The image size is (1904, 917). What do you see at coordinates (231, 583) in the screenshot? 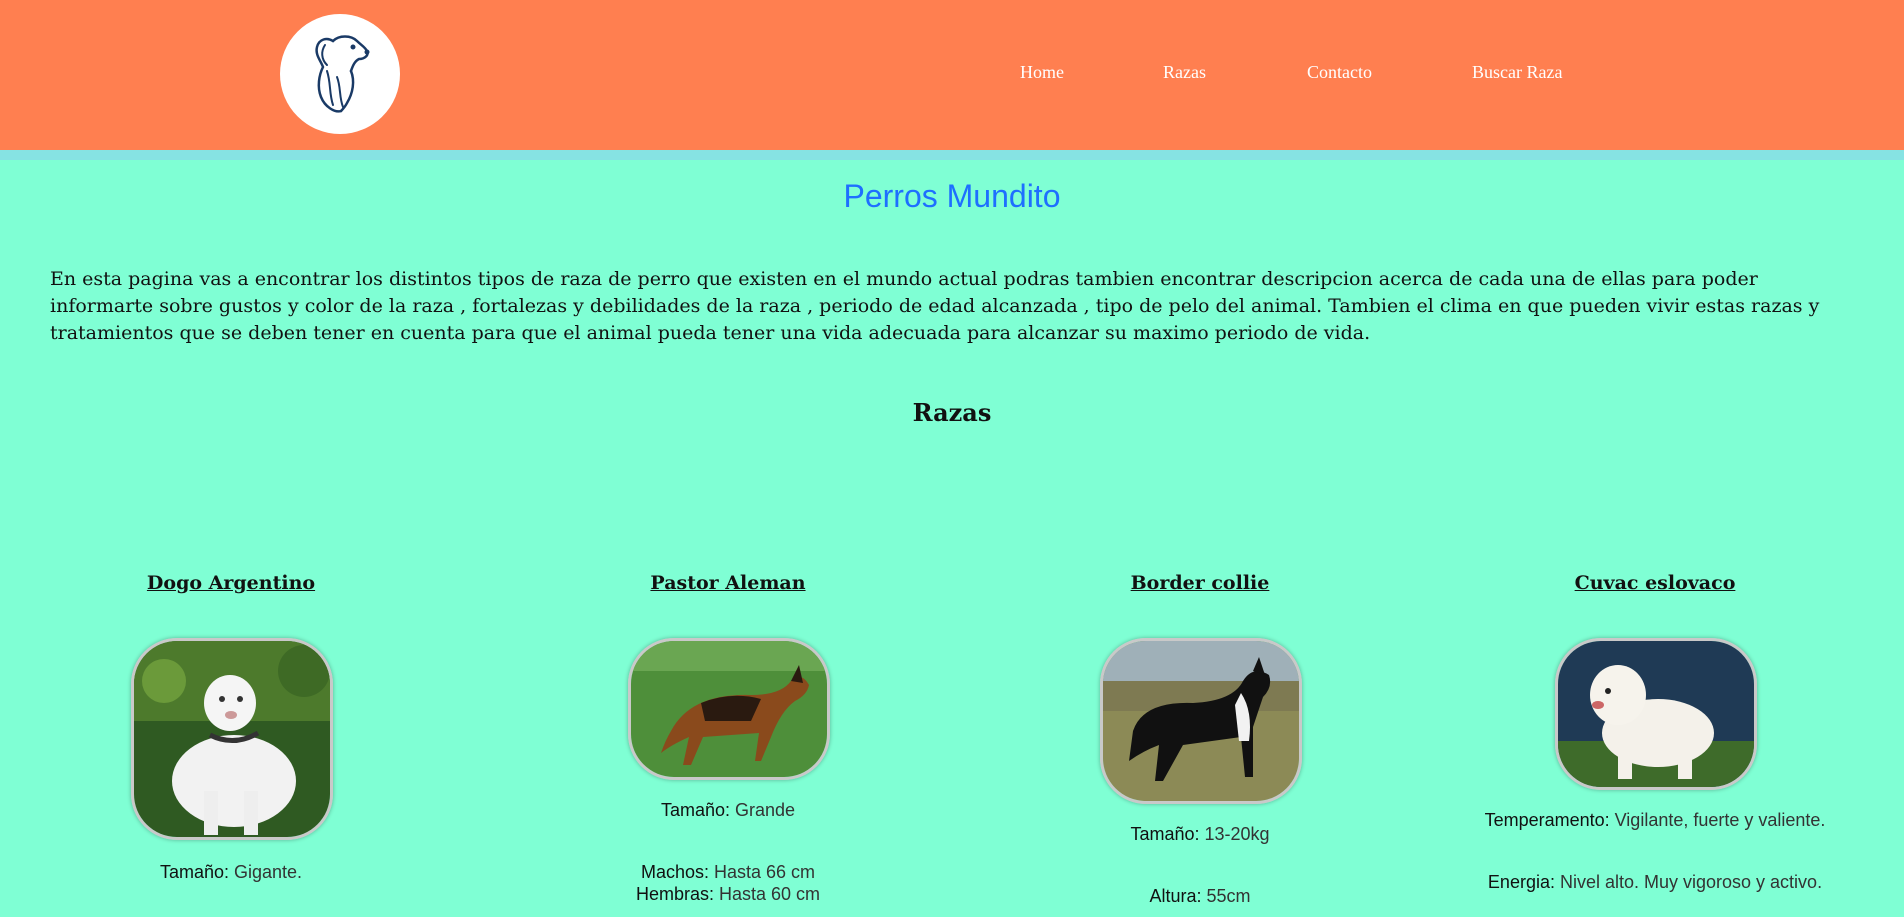
I see `breed-name: Dogo Argentino` at bounding box center [231, 583].